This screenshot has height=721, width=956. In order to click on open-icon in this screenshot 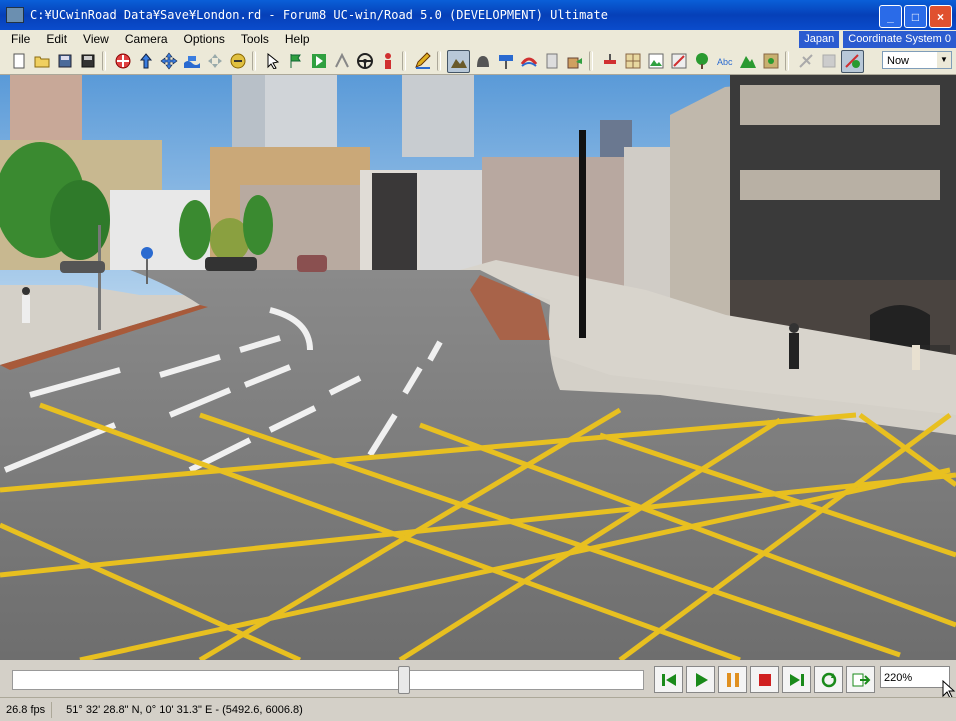, I will do `click(41, 61)`.